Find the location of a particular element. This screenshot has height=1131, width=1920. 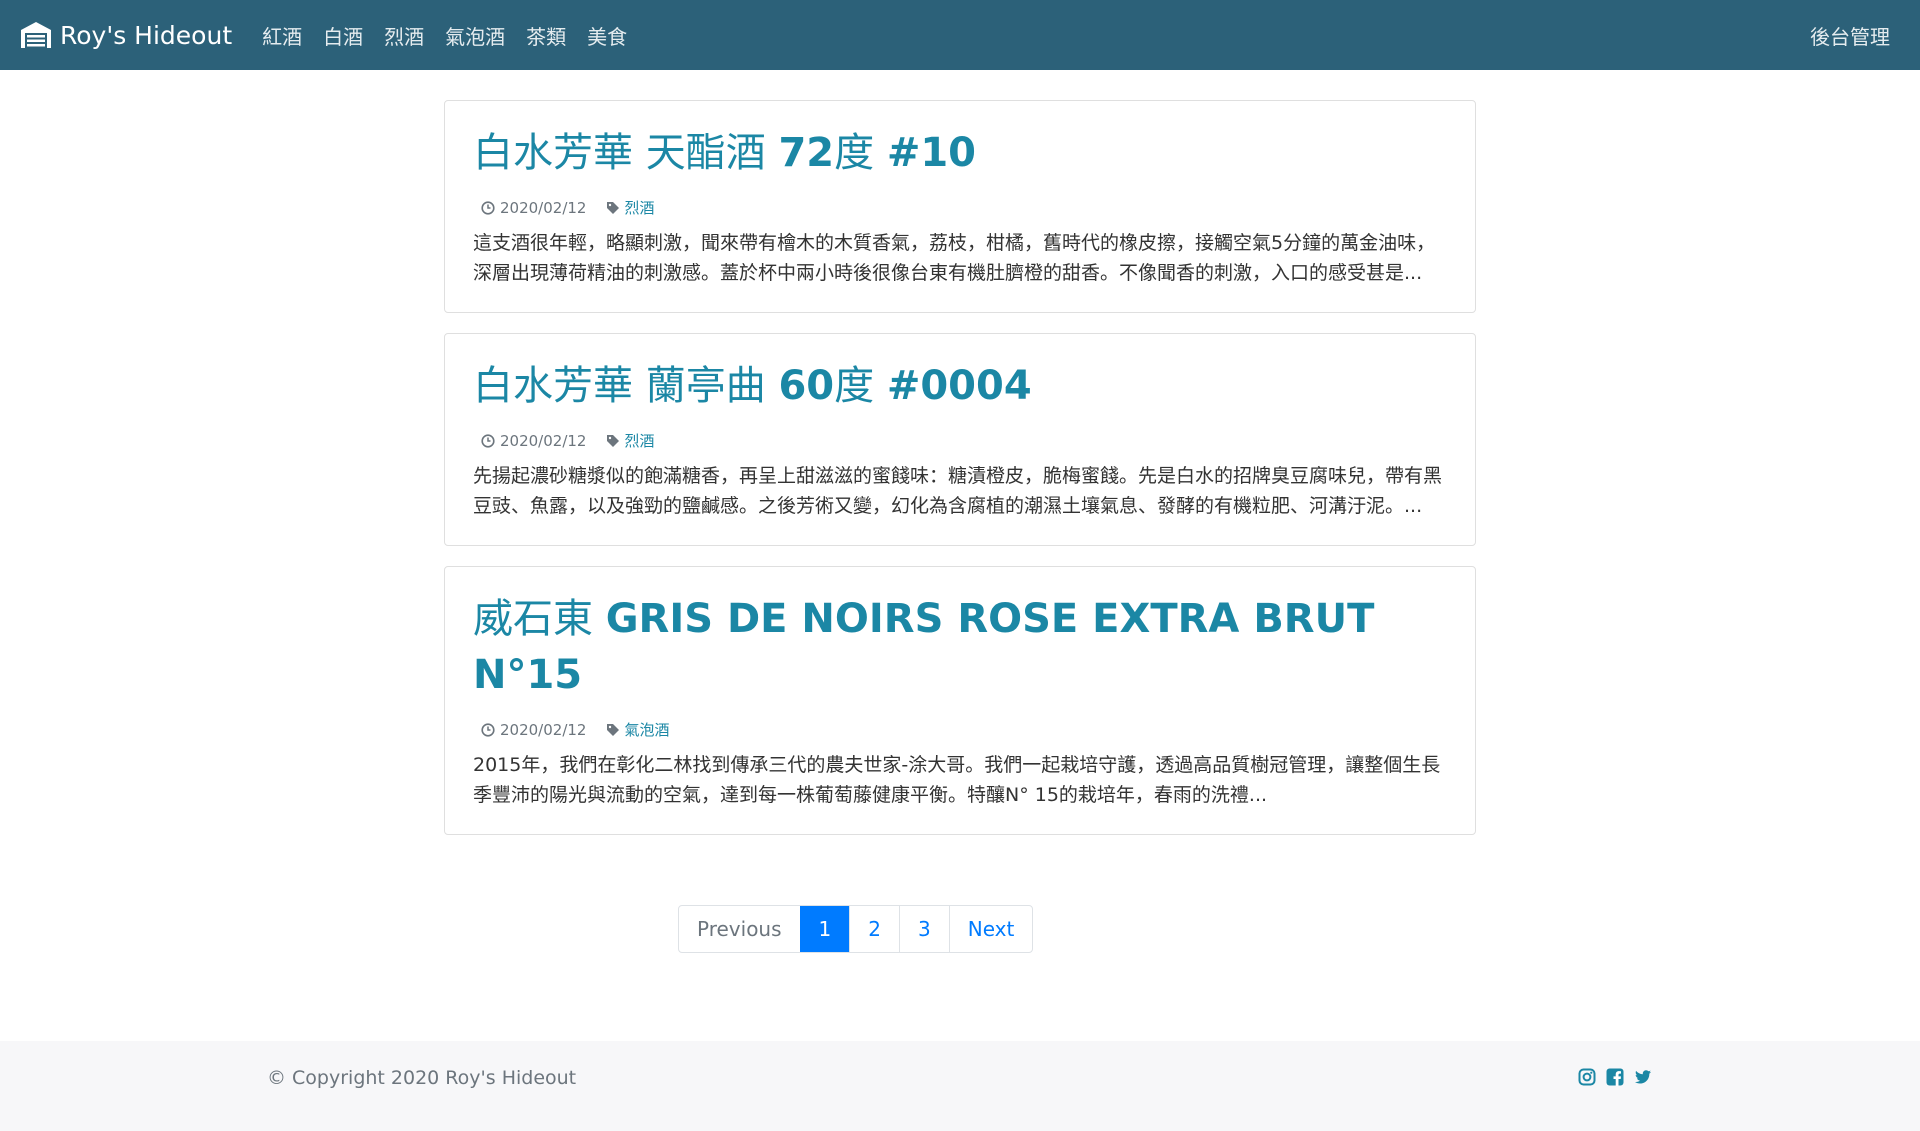

nav-links: 紅酒 白酒 烈酒 氣泡酒 茶類 美食 is located at coordinates (455, 35).